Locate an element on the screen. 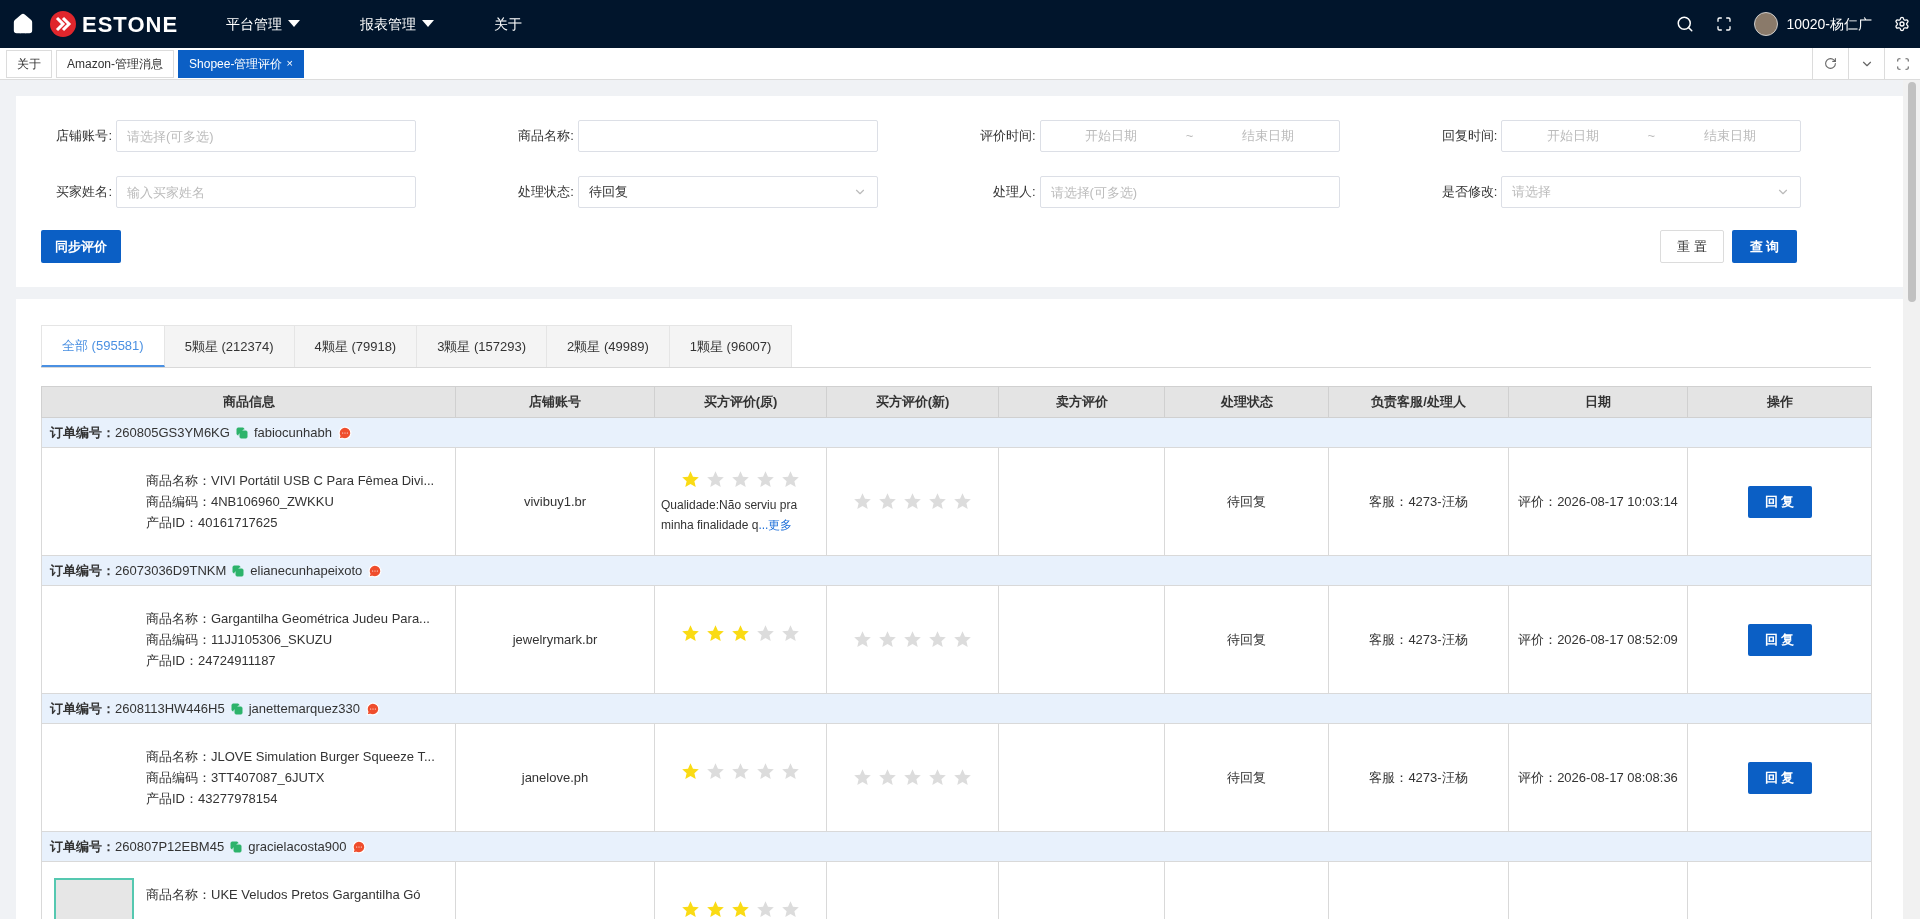  product-code: 商品编码：11JJ105306_SKUZU is located at coordinates (240, 639).